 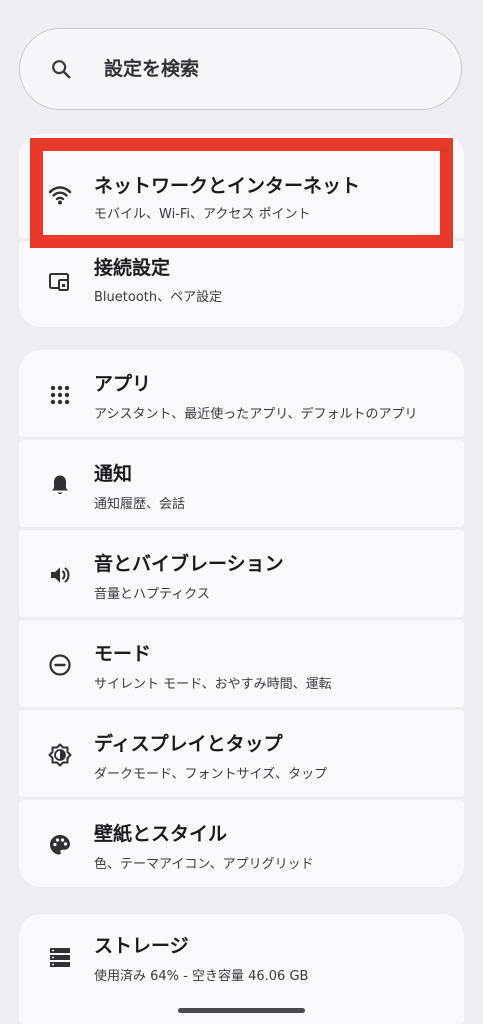 I want to click on settings-item-notifications: 通知 通知履歴、会話, so click(x=241, y=483).